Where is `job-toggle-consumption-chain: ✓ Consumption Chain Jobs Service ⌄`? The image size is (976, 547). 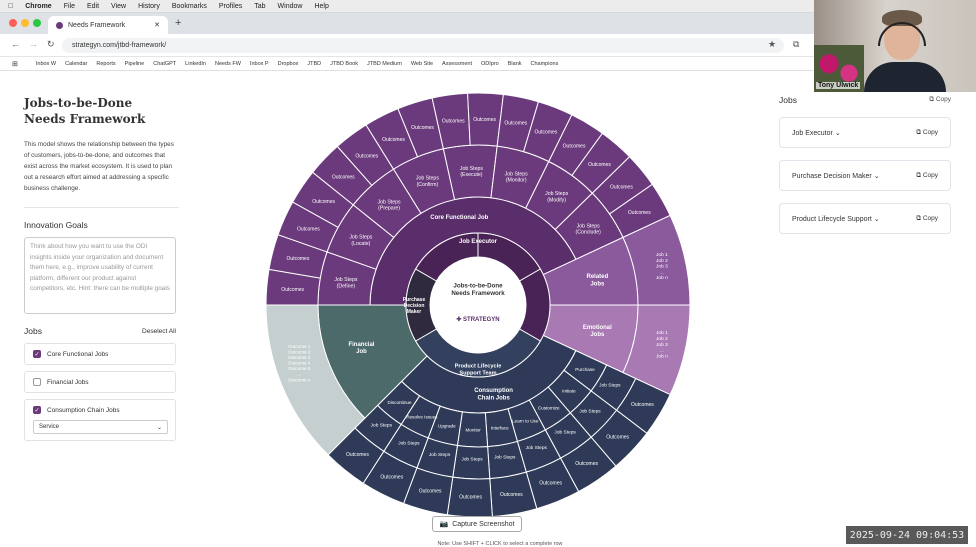 job-toggle-consumption-chain: ✓ Consumption Chain Jobs Service ⌄ is located at coordinates (100, 420).